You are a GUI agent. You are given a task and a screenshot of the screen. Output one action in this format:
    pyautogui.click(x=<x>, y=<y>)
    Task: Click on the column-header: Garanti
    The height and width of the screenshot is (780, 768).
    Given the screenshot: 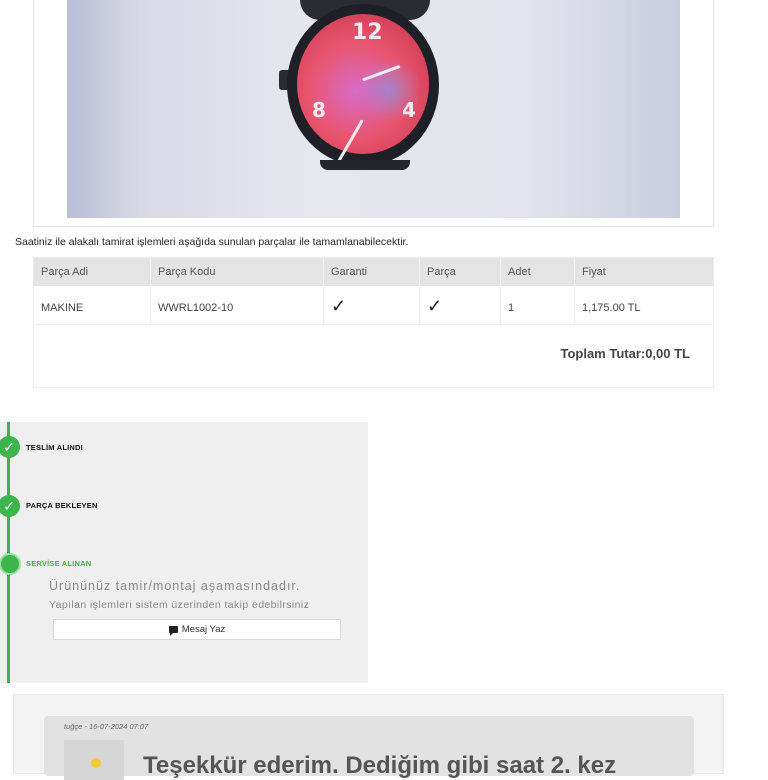 What is the action you would take?
    pyautogui.click(x=349, y=272)
    